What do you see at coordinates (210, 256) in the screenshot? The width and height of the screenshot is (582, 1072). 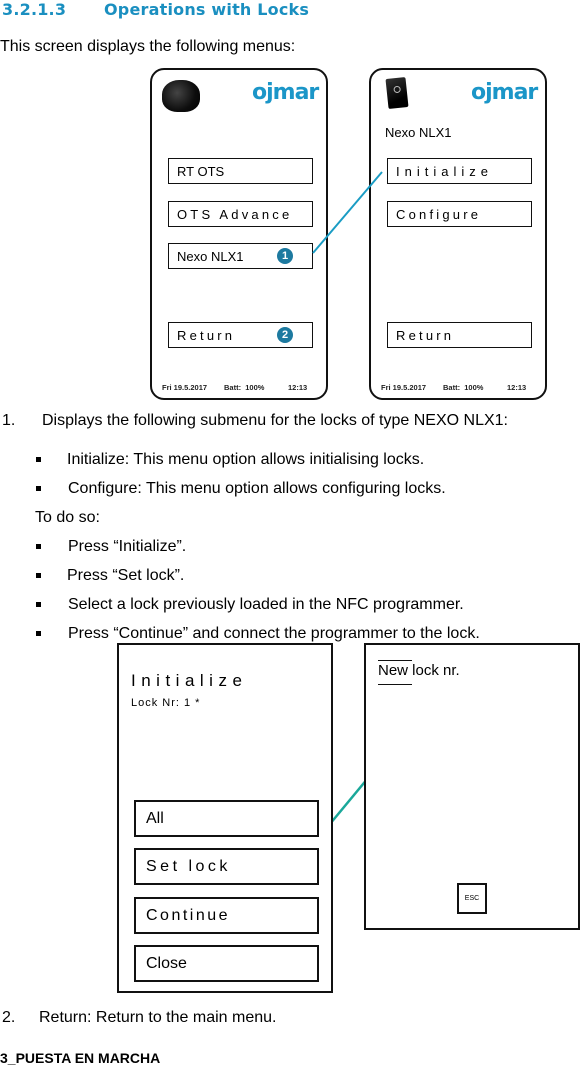 I see `button-label: Nexo NLX1` at bounding box center [210, 256].